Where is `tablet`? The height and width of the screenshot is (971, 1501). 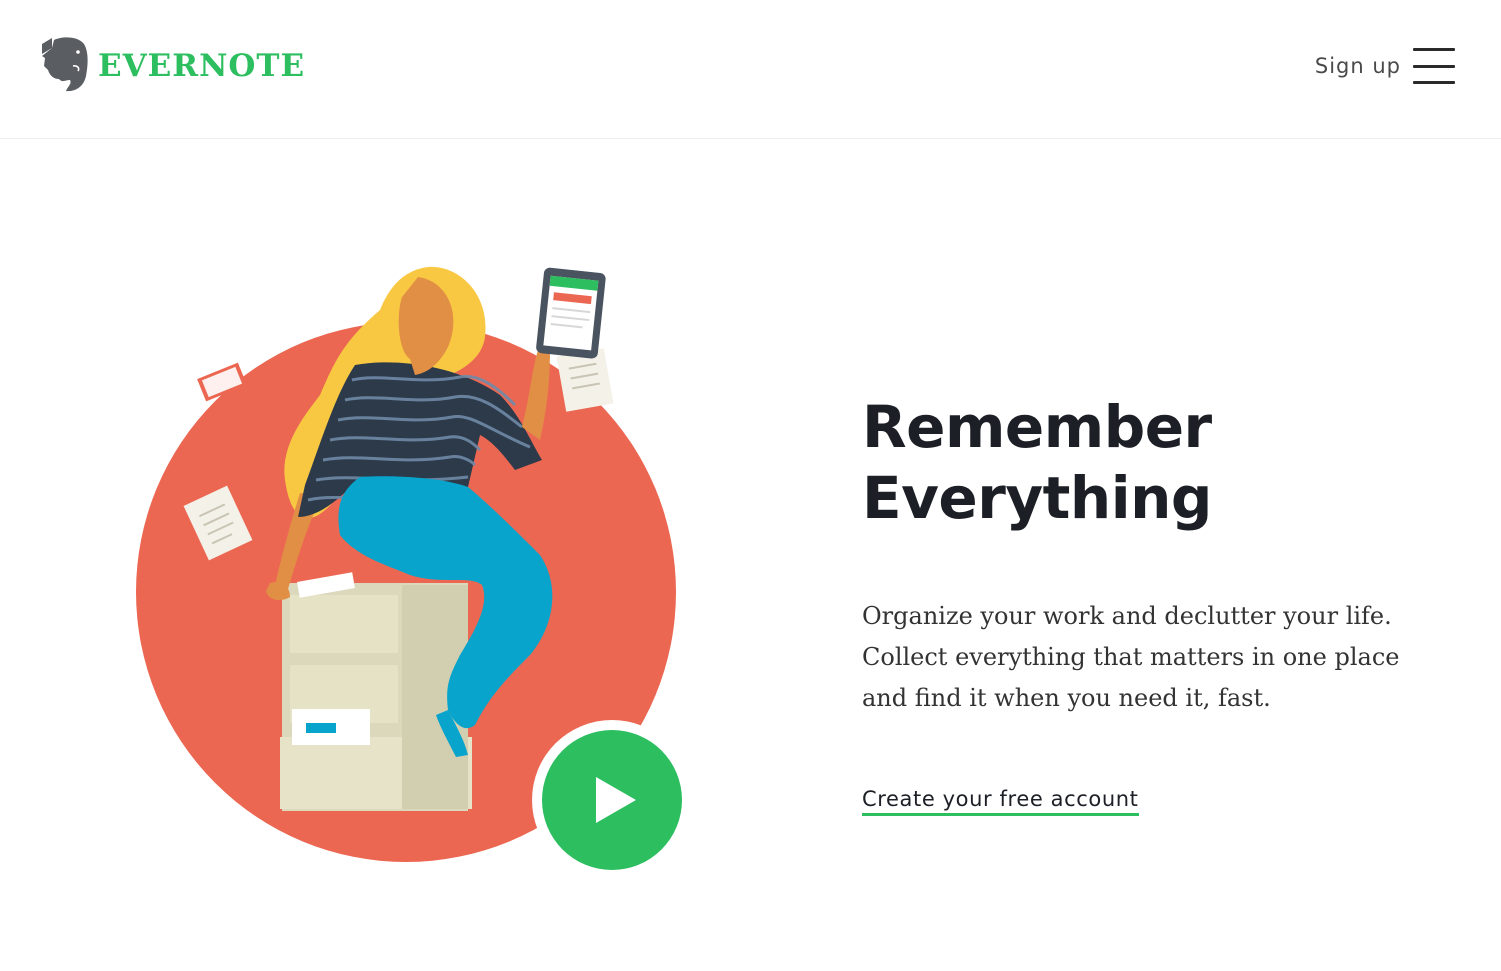
tablet is located at coordinates (571, 313).